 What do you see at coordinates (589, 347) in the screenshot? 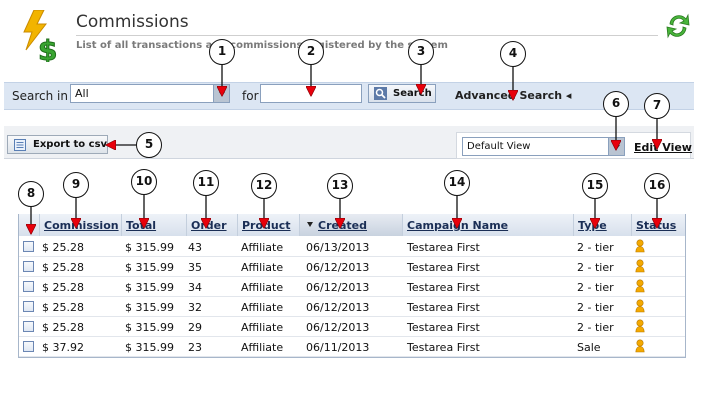
I see `type-cell: Sale` at bounding box center [589, 347].